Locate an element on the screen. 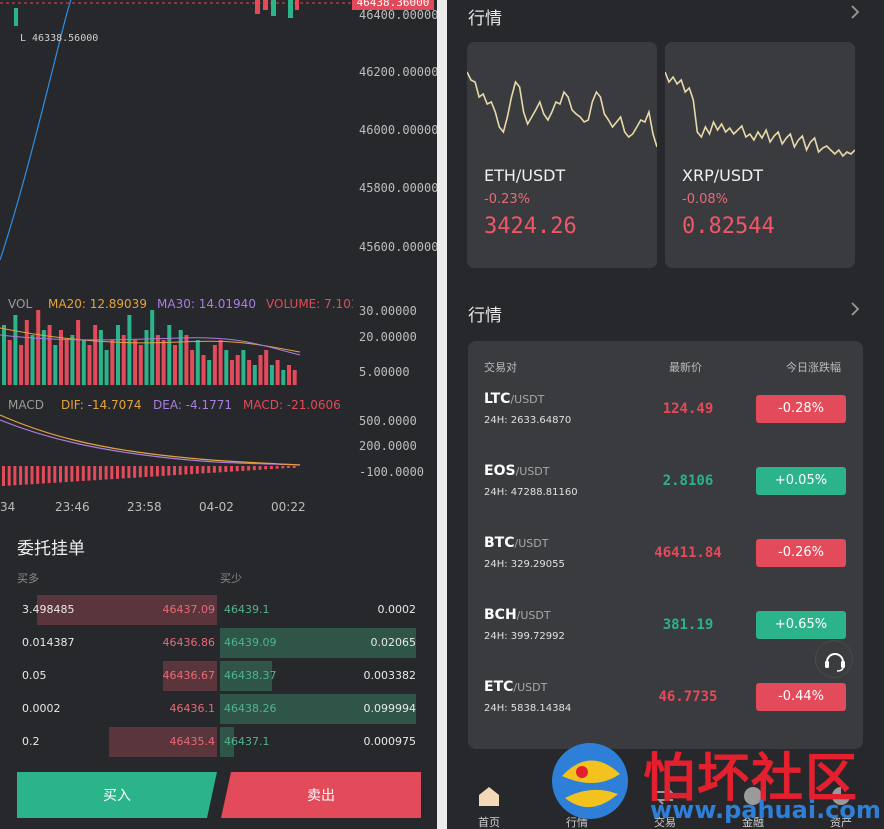 The height and width of the screenshot is (829, 884). orderbook-row: 0.0002 46436.1 46438.26 0.099994 is located at coordinates (218, 709).